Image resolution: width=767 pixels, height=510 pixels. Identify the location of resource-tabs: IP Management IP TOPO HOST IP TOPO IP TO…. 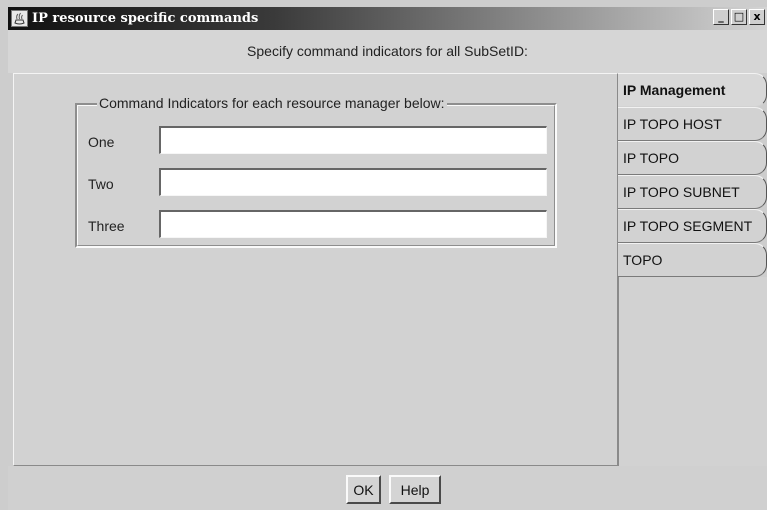
(692, 269).